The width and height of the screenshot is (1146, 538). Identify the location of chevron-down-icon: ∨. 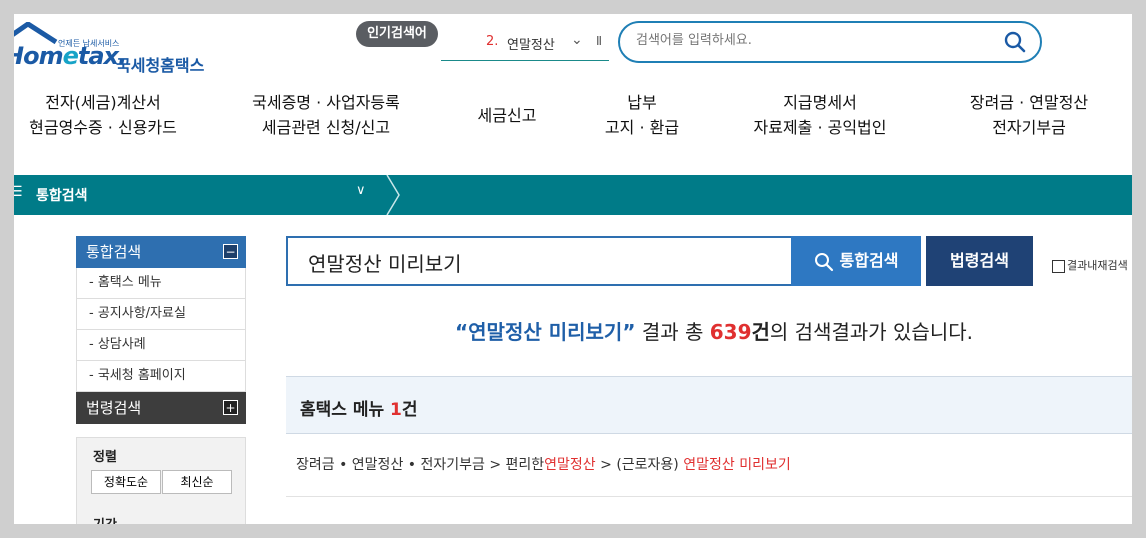
(361, 190).